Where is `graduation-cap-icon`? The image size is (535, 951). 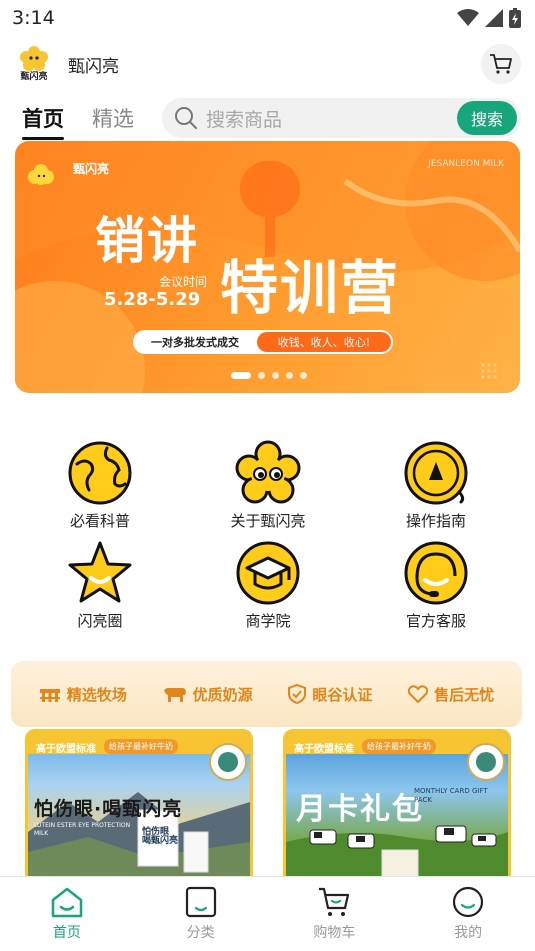 graduation-cap-icon is located at coordinates (268, 573).